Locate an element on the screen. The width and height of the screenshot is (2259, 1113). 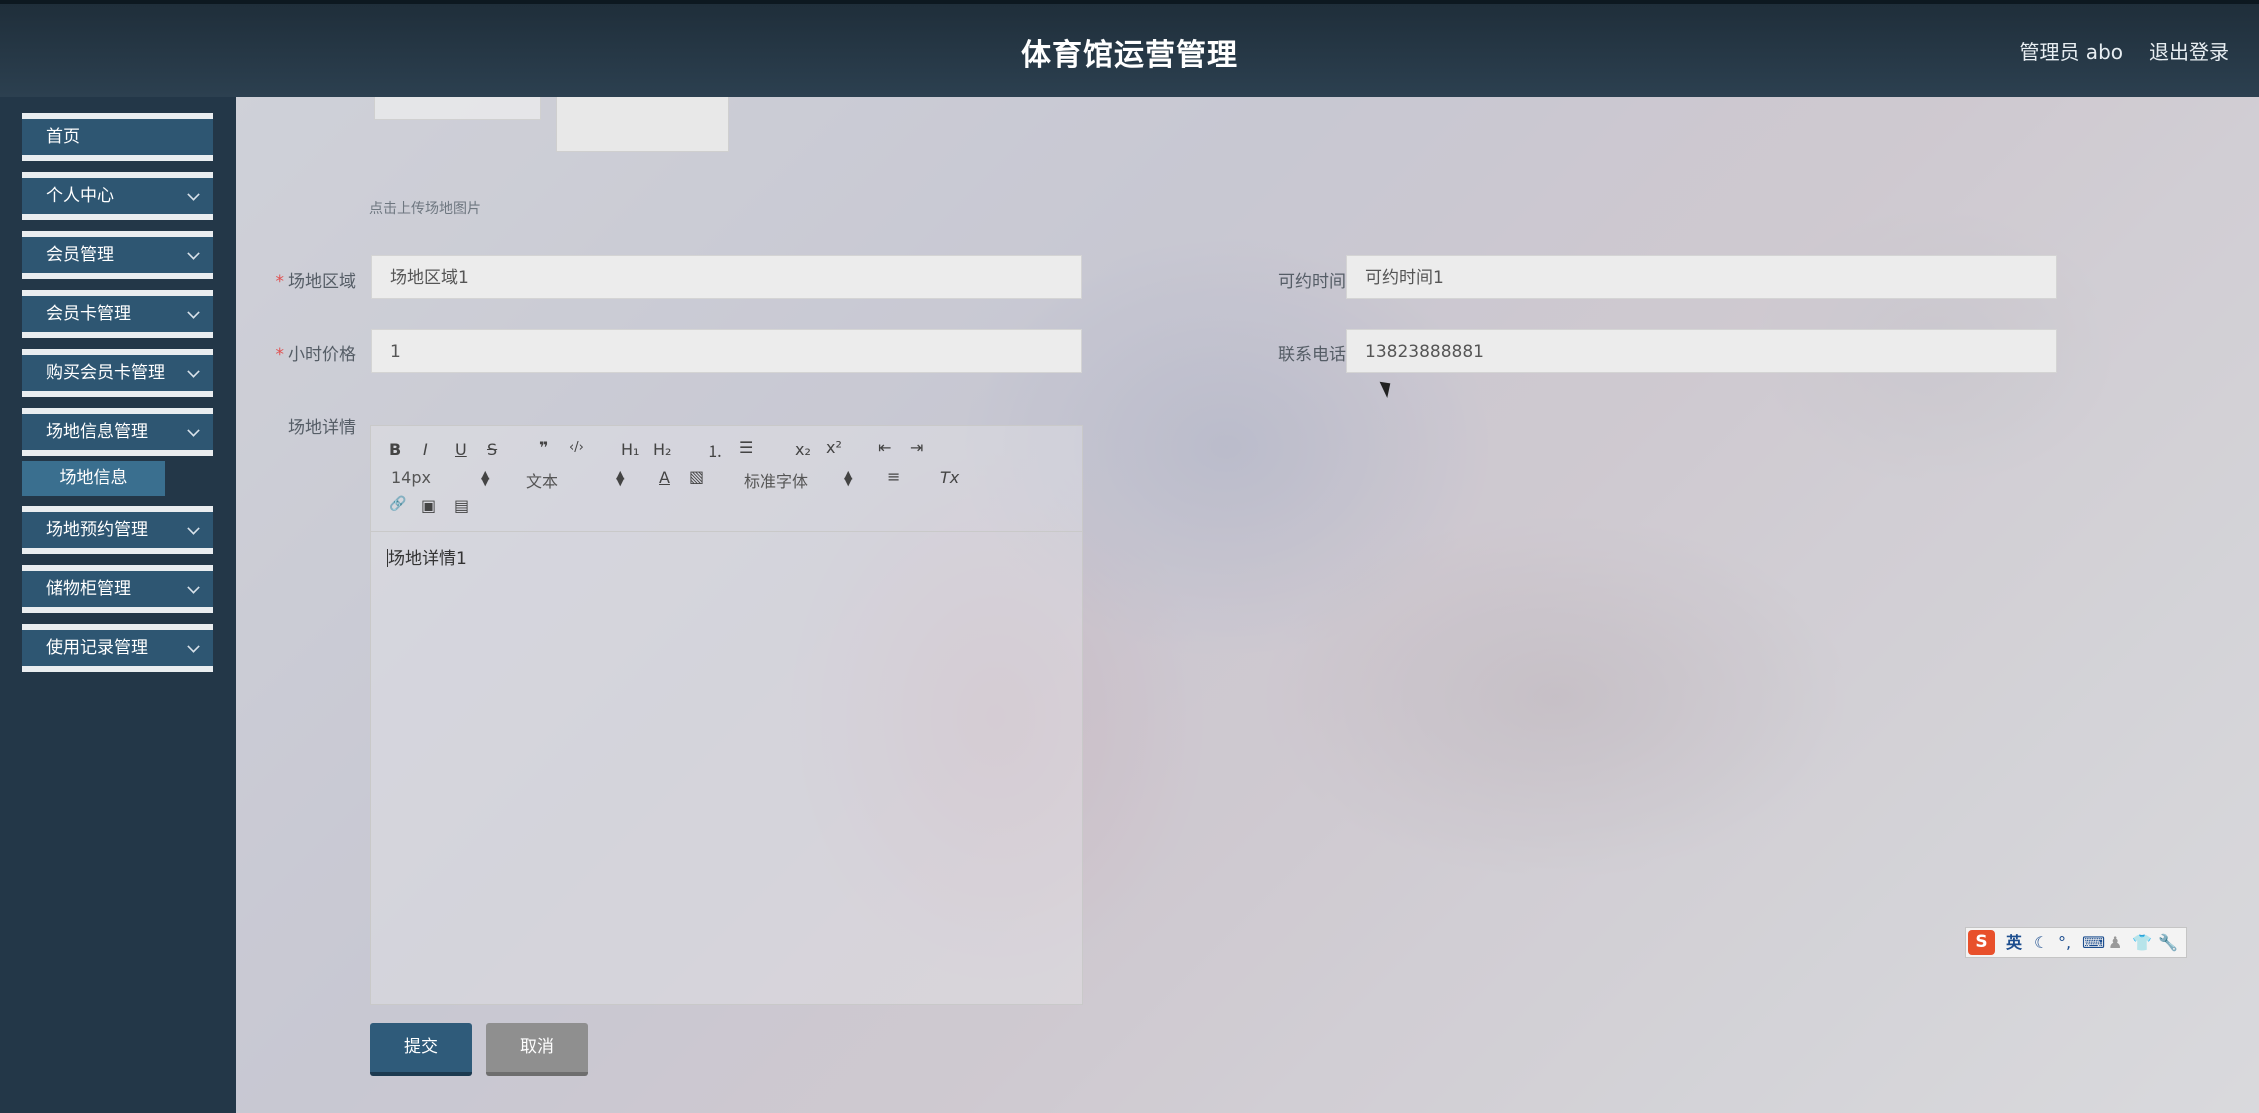
time-label: 可约时间 is located at coordinates (1312, 282).